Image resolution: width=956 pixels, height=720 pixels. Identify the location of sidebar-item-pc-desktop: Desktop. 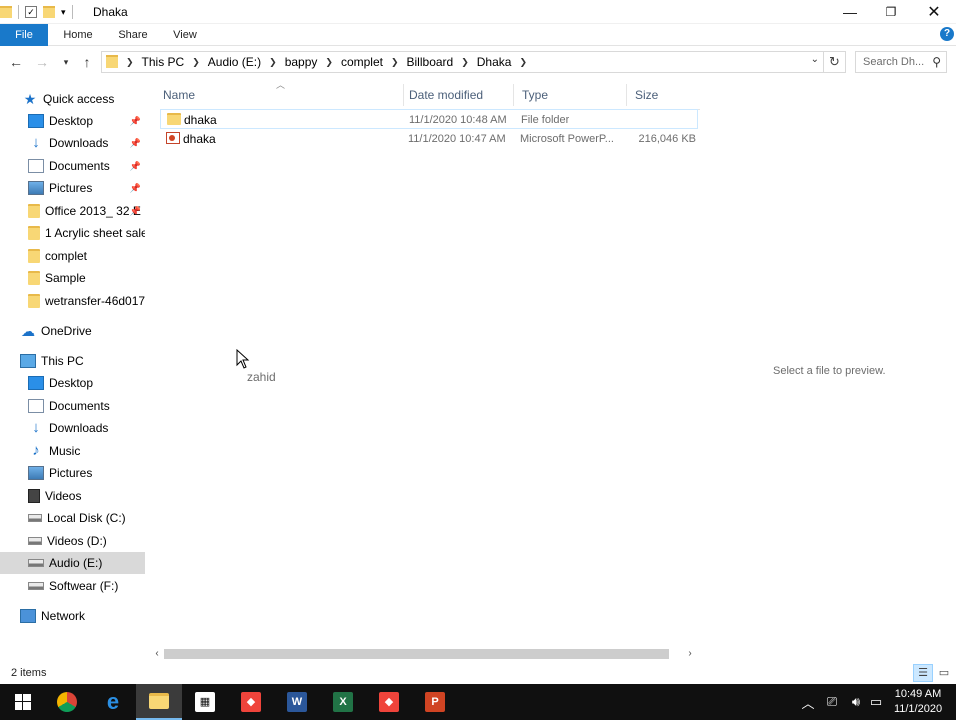
(72, 383).